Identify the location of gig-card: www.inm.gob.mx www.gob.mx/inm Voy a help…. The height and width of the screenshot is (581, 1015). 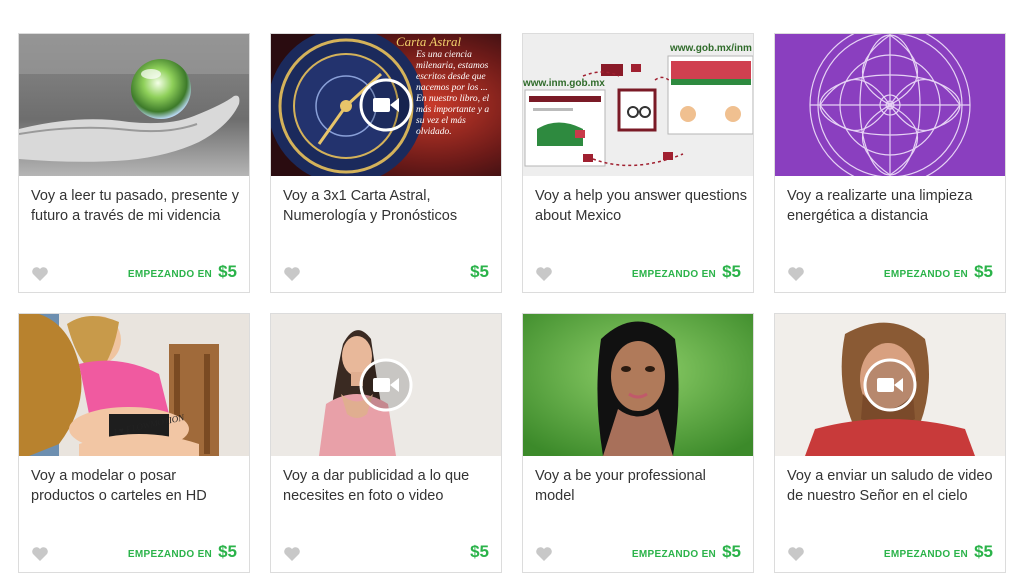
(638, 163).